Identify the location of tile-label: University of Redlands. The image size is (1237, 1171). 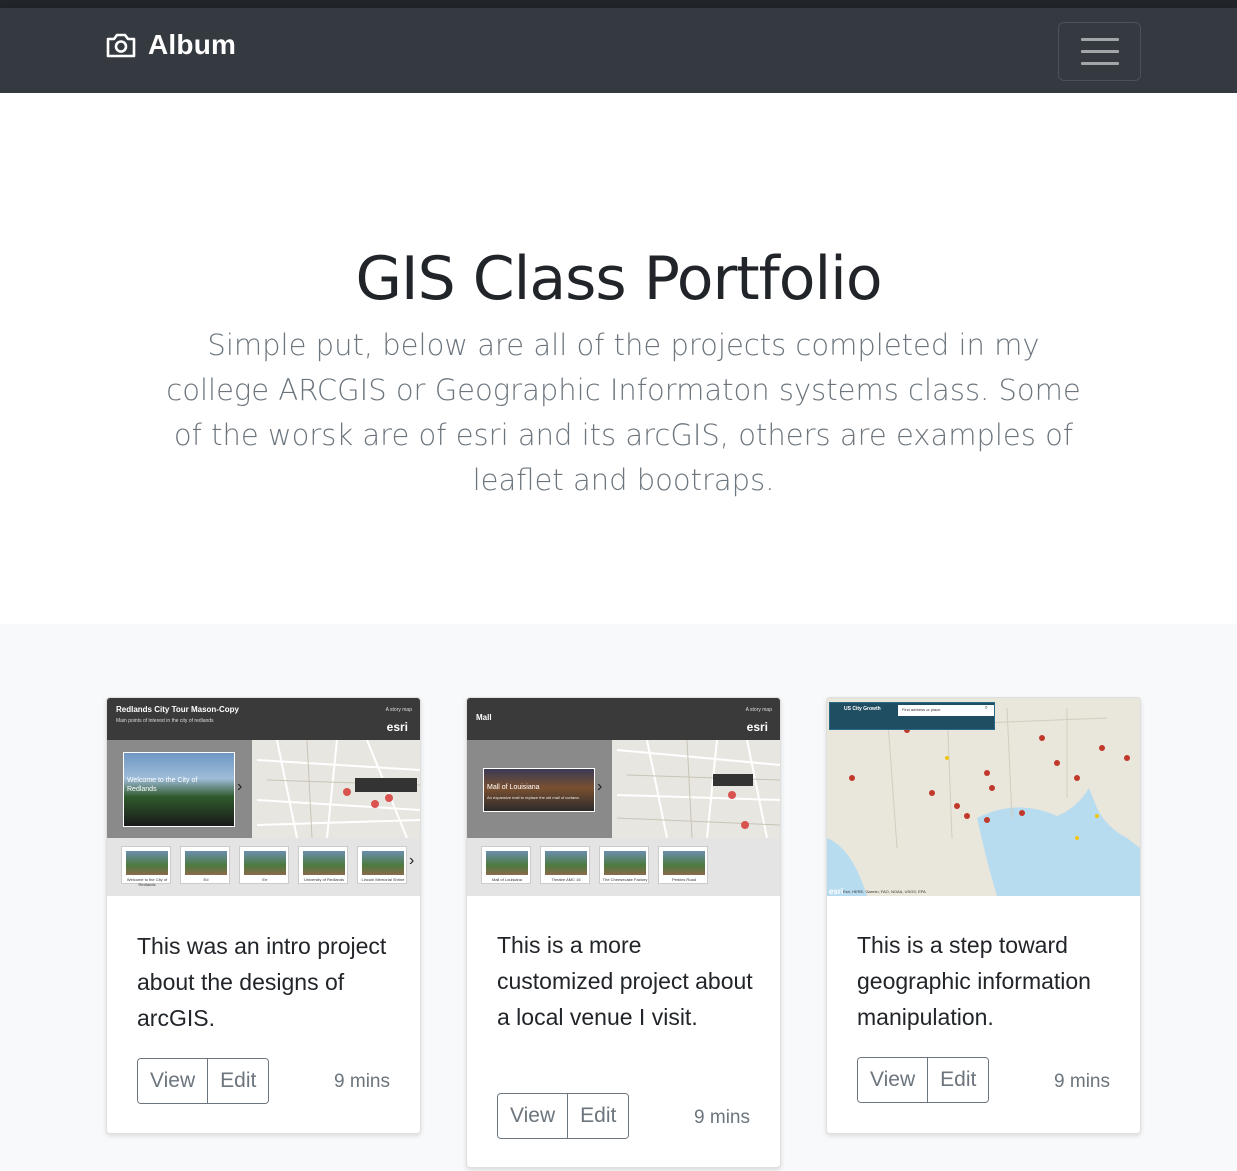
(324, 879).